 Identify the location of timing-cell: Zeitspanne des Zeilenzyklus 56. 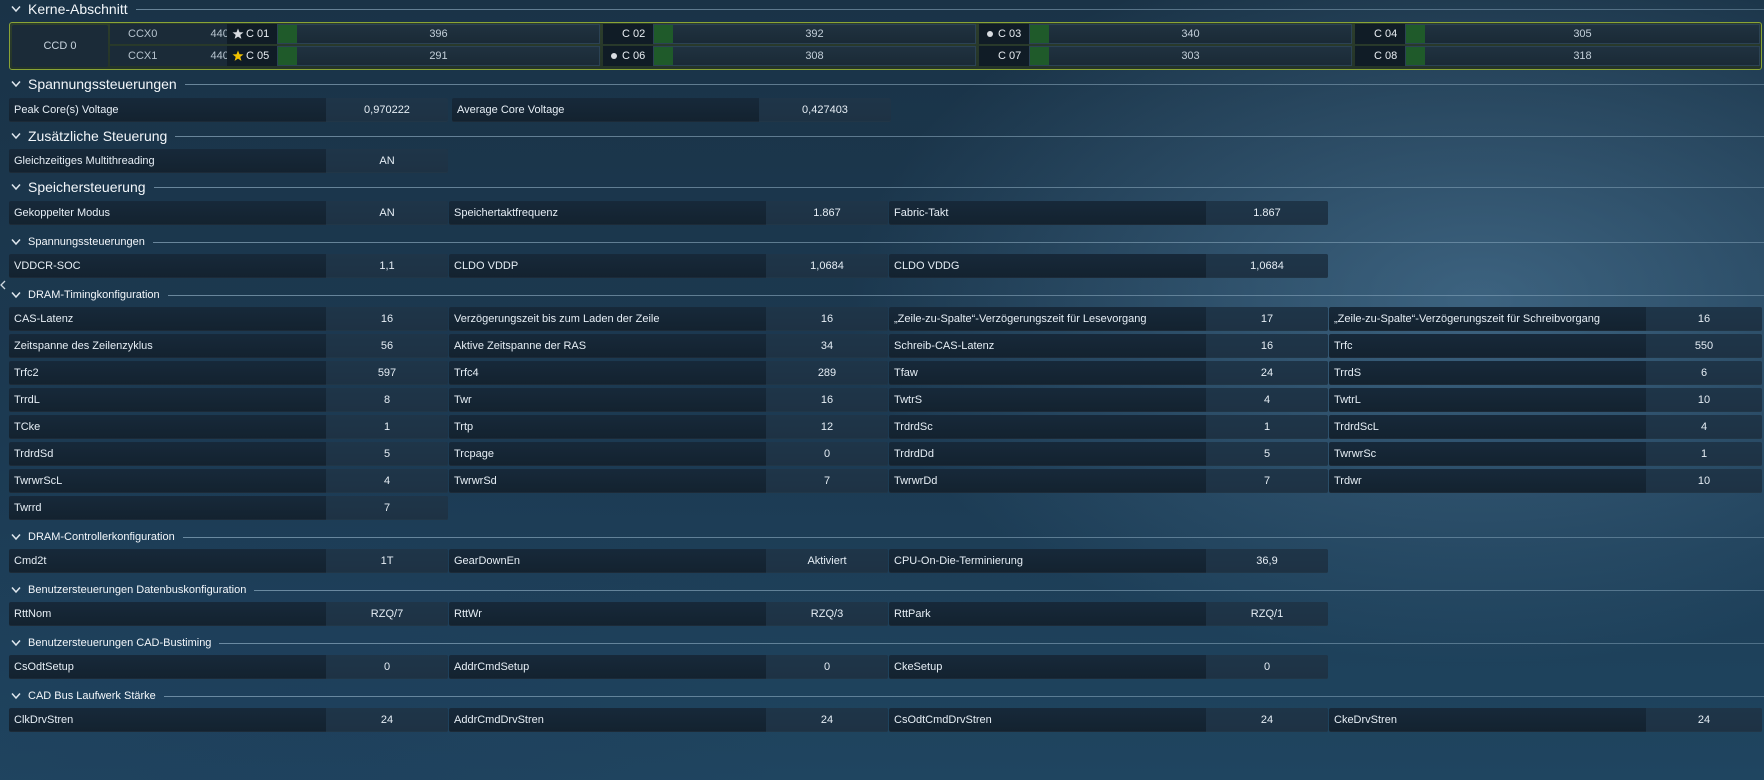
(228, 346).